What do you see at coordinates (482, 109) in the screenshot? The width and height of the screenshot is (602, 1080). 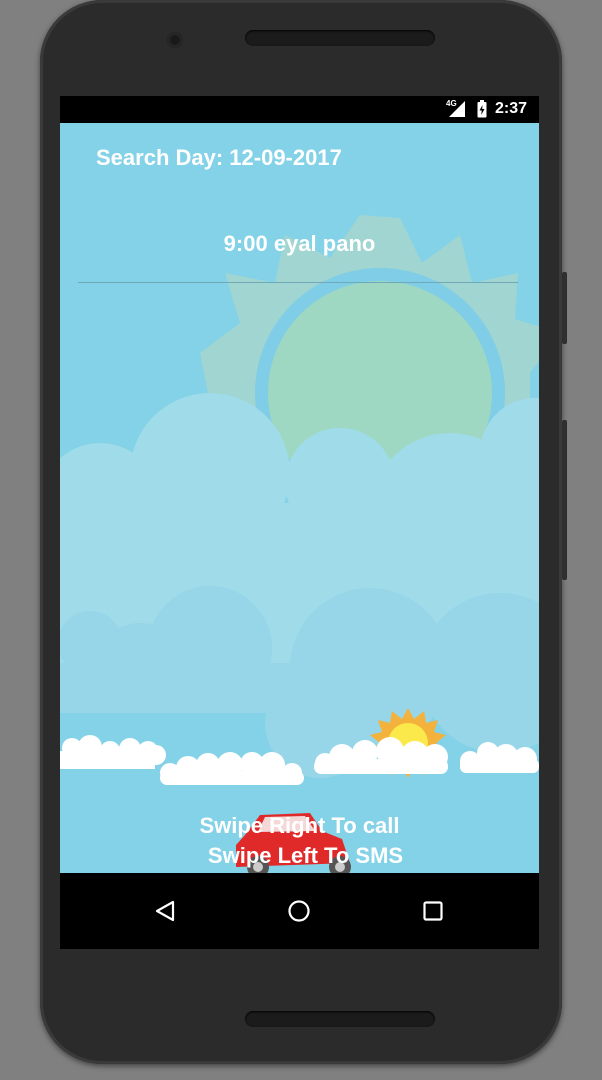 I see `battery-icon` at bounding box center [482, 109].